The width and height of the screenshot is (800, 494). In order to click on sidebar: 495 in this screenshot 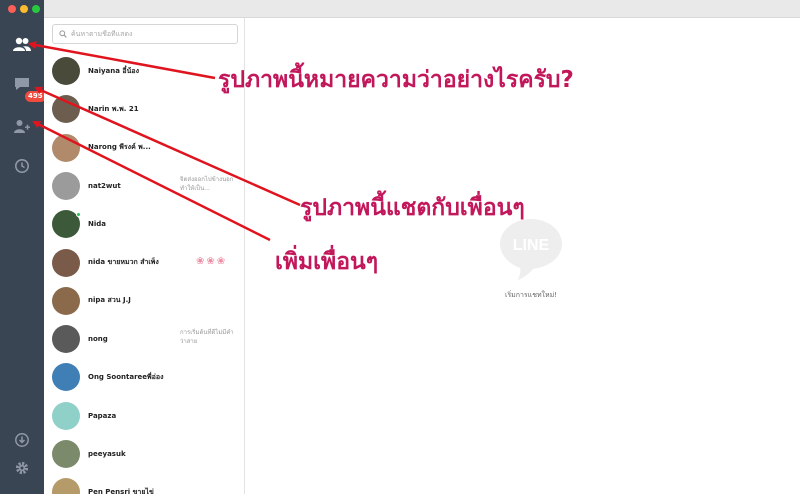, I will do `click(23, 256)`.